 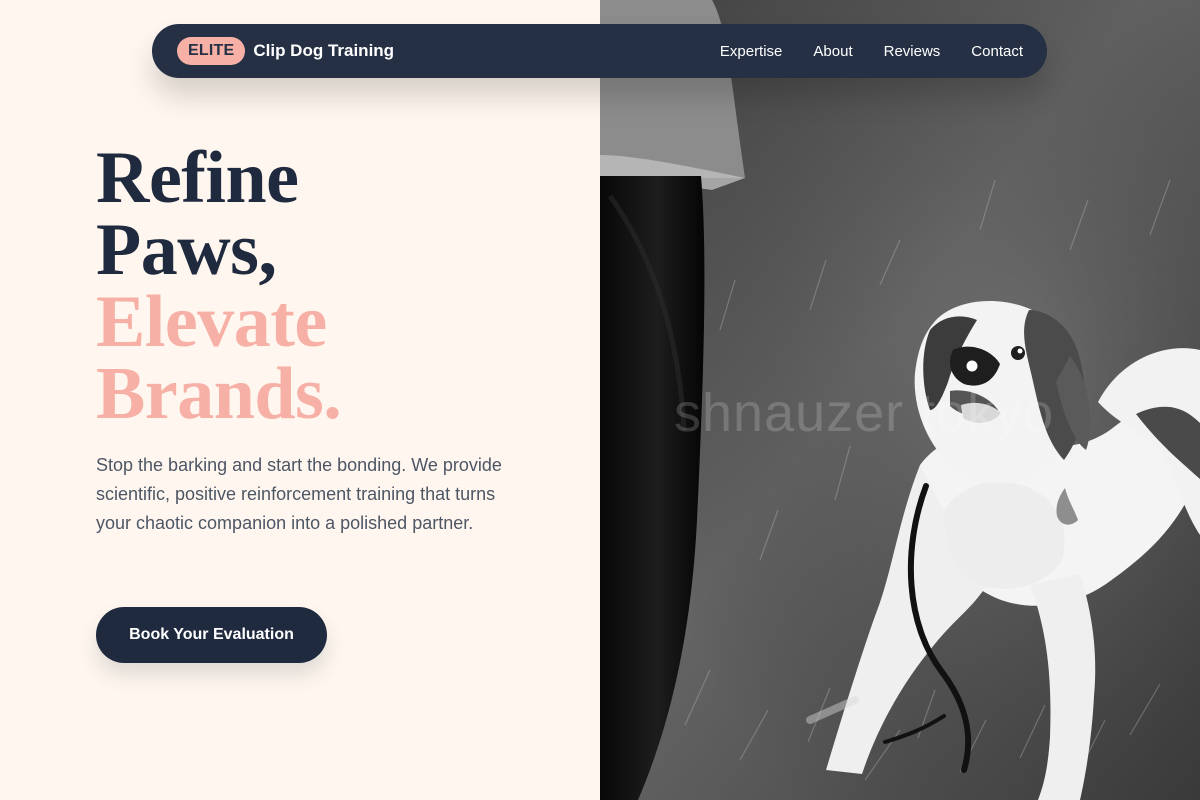 I want to click on brand-name: Clip Dog Training, so click(x=323, y=51).